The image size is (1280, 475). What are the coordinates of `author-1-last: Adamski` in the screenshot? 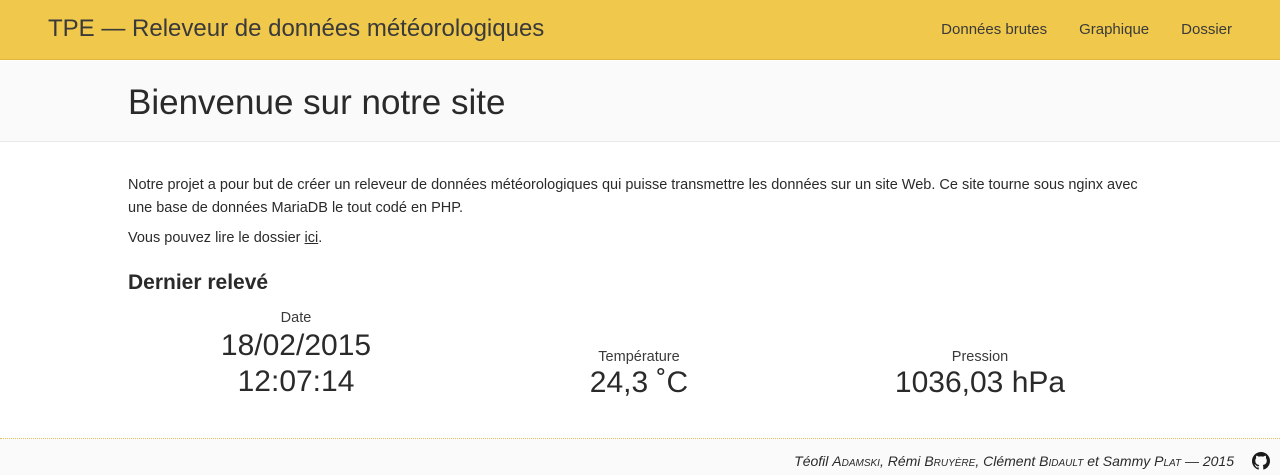 It's located at (856, 461).